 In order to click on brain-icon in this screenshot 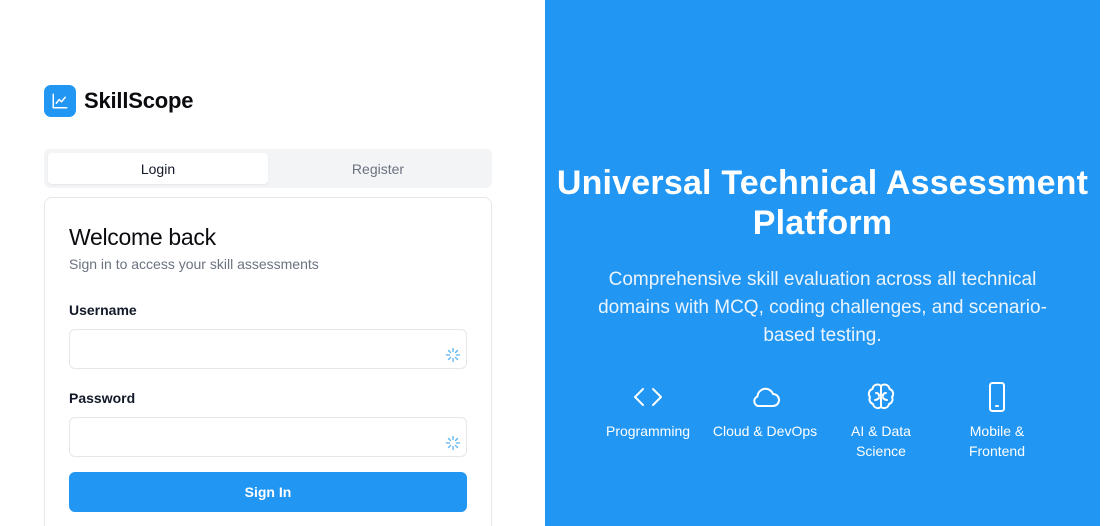, I will do `click(881, 396)`.